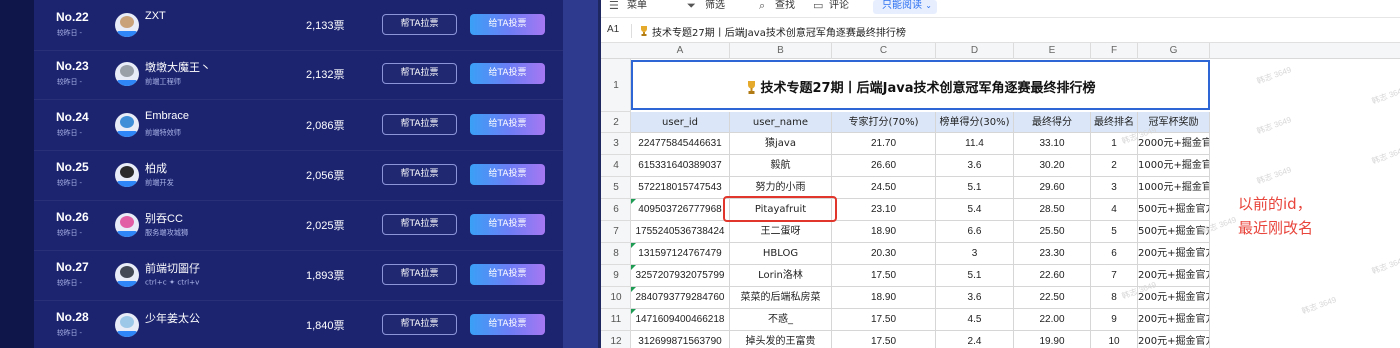 This screenshot has height=348, width=1400. I want to click on table-cell: 312699871563790, so click(680, 339).